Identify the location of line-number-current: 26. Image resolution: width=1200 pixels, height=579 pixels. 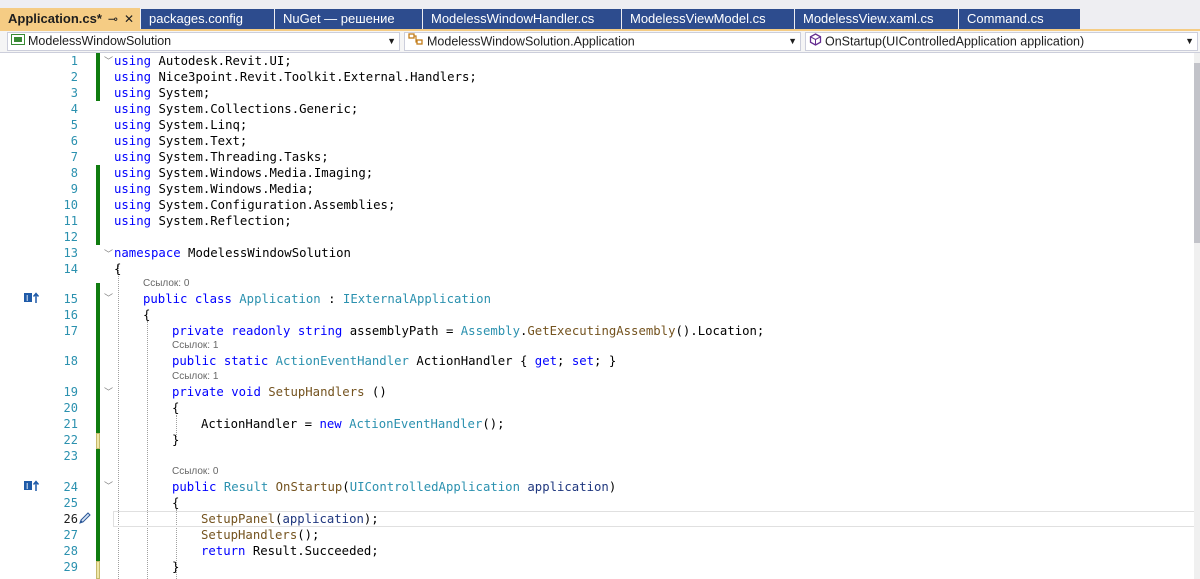
(70, 519).